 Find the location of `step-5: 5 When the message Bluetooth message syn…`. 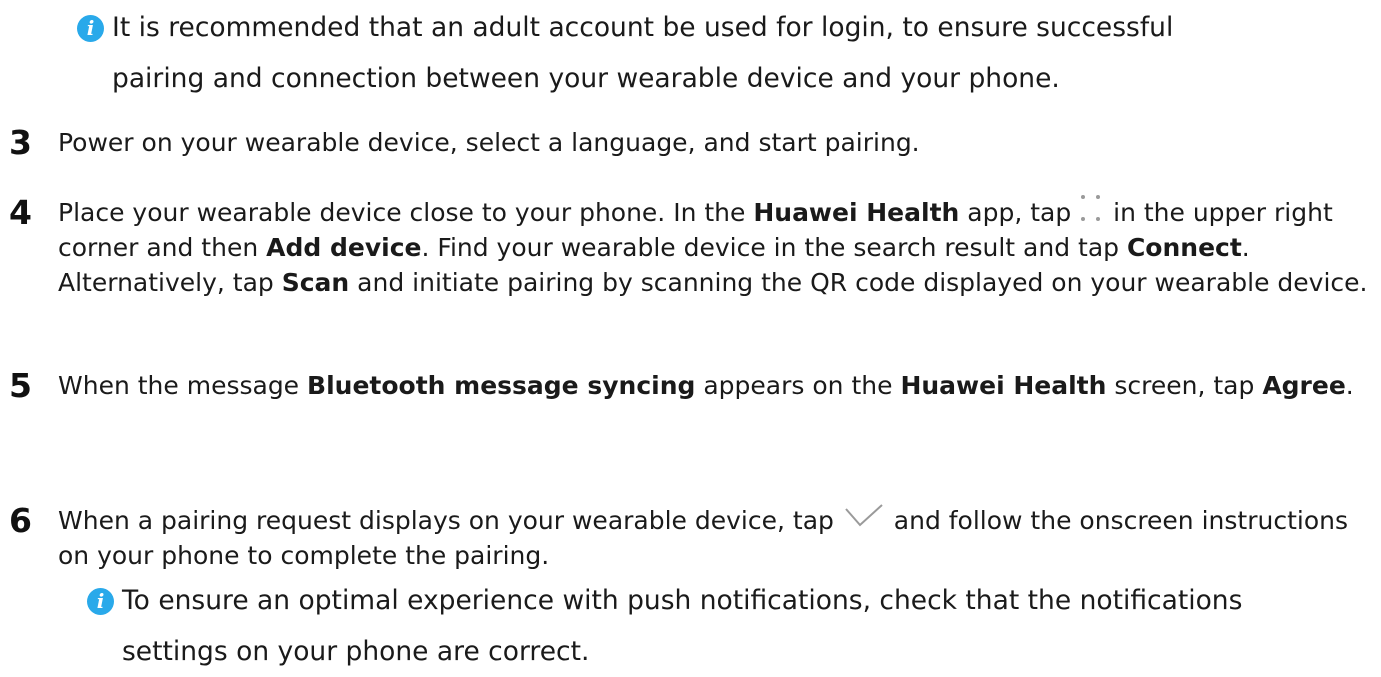

step-5: 5 When the message Bluetooth message syn… is located at coordinates (687, 385).